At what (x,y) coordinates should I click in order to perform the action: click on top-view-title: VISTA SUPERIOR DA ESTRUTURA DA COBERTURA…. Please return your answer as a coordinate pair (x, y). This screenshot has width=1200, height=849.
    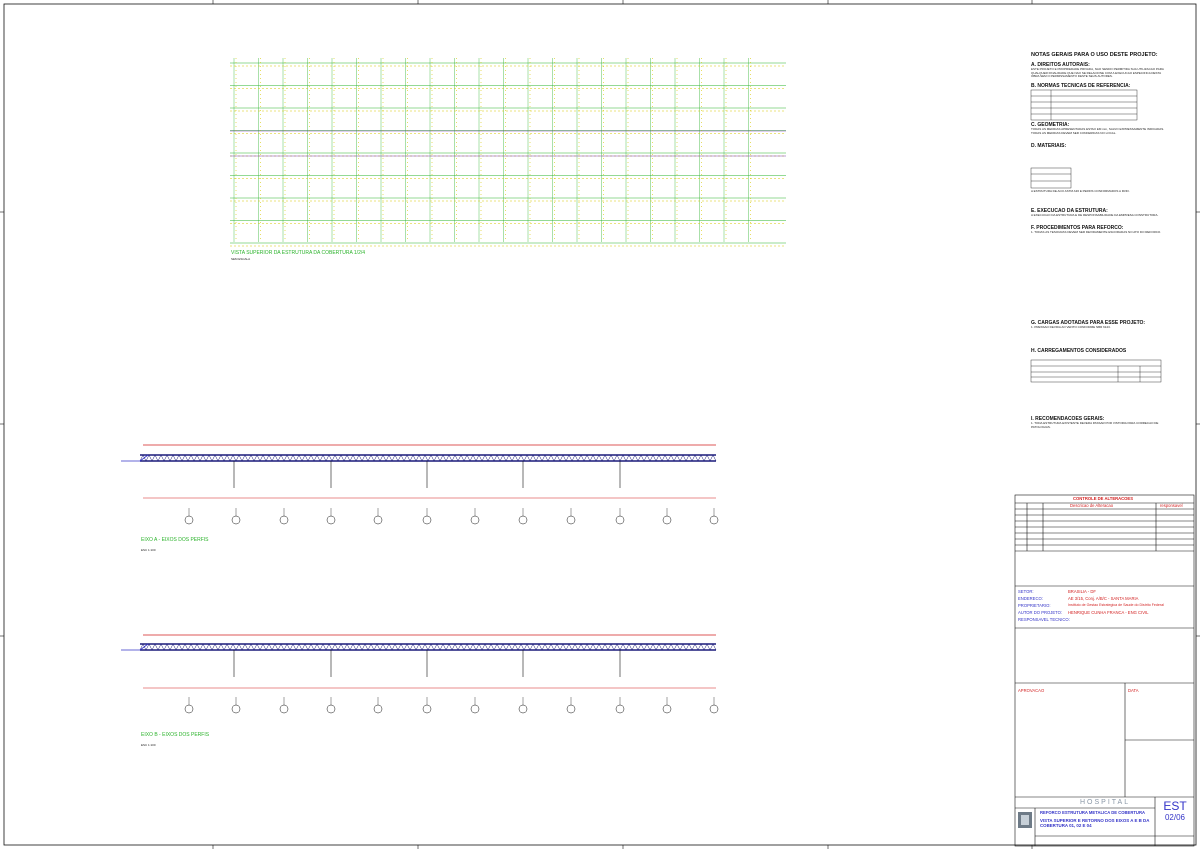
    Looking at the image, I should click on (298, 253).